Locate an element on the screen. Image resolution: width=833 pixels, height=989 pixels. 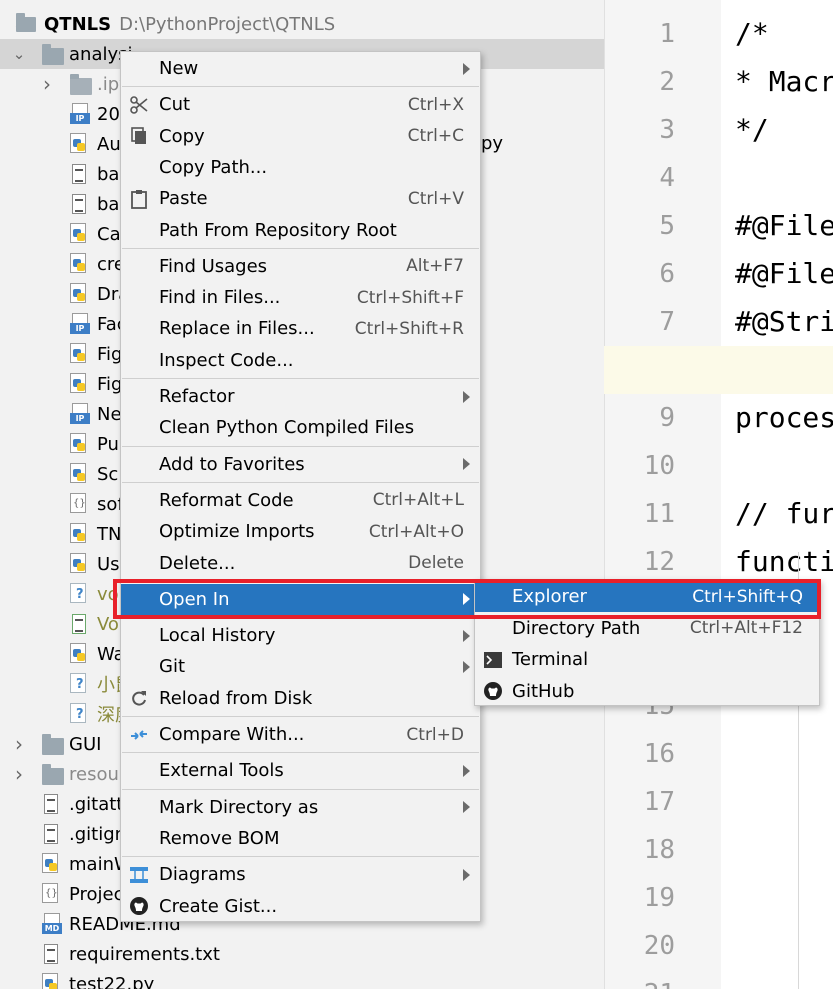
menu-item-delete: Delete... Delete is located at coordinates (300, 563).